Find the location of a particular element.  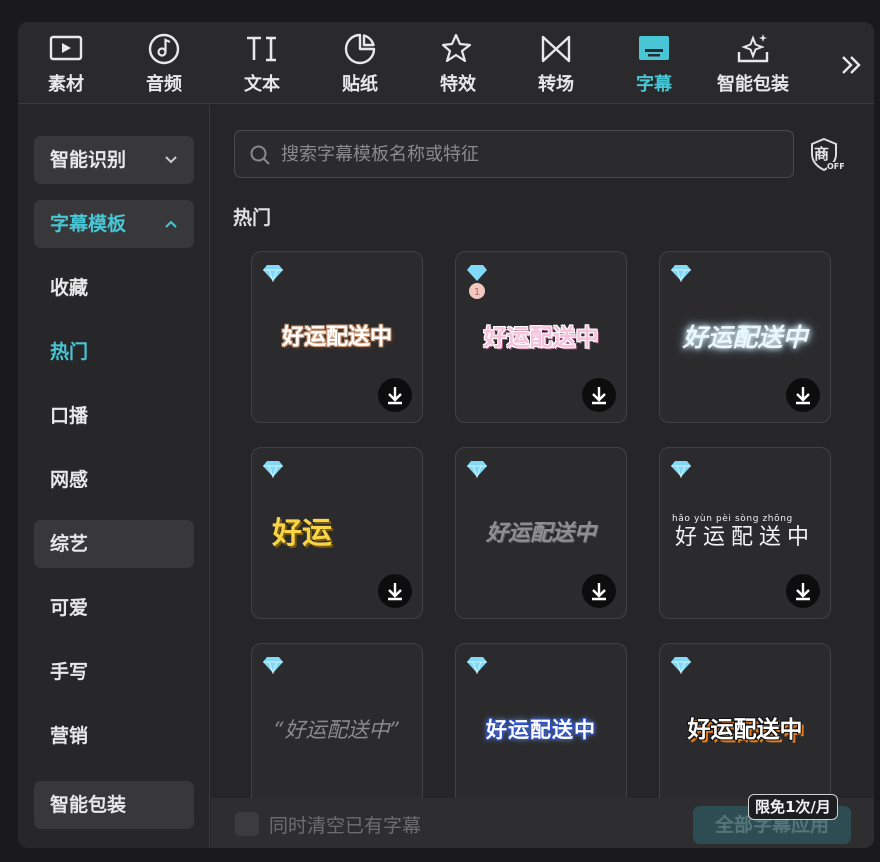

tab-label: 转场 is located at coordinates (556, 84).